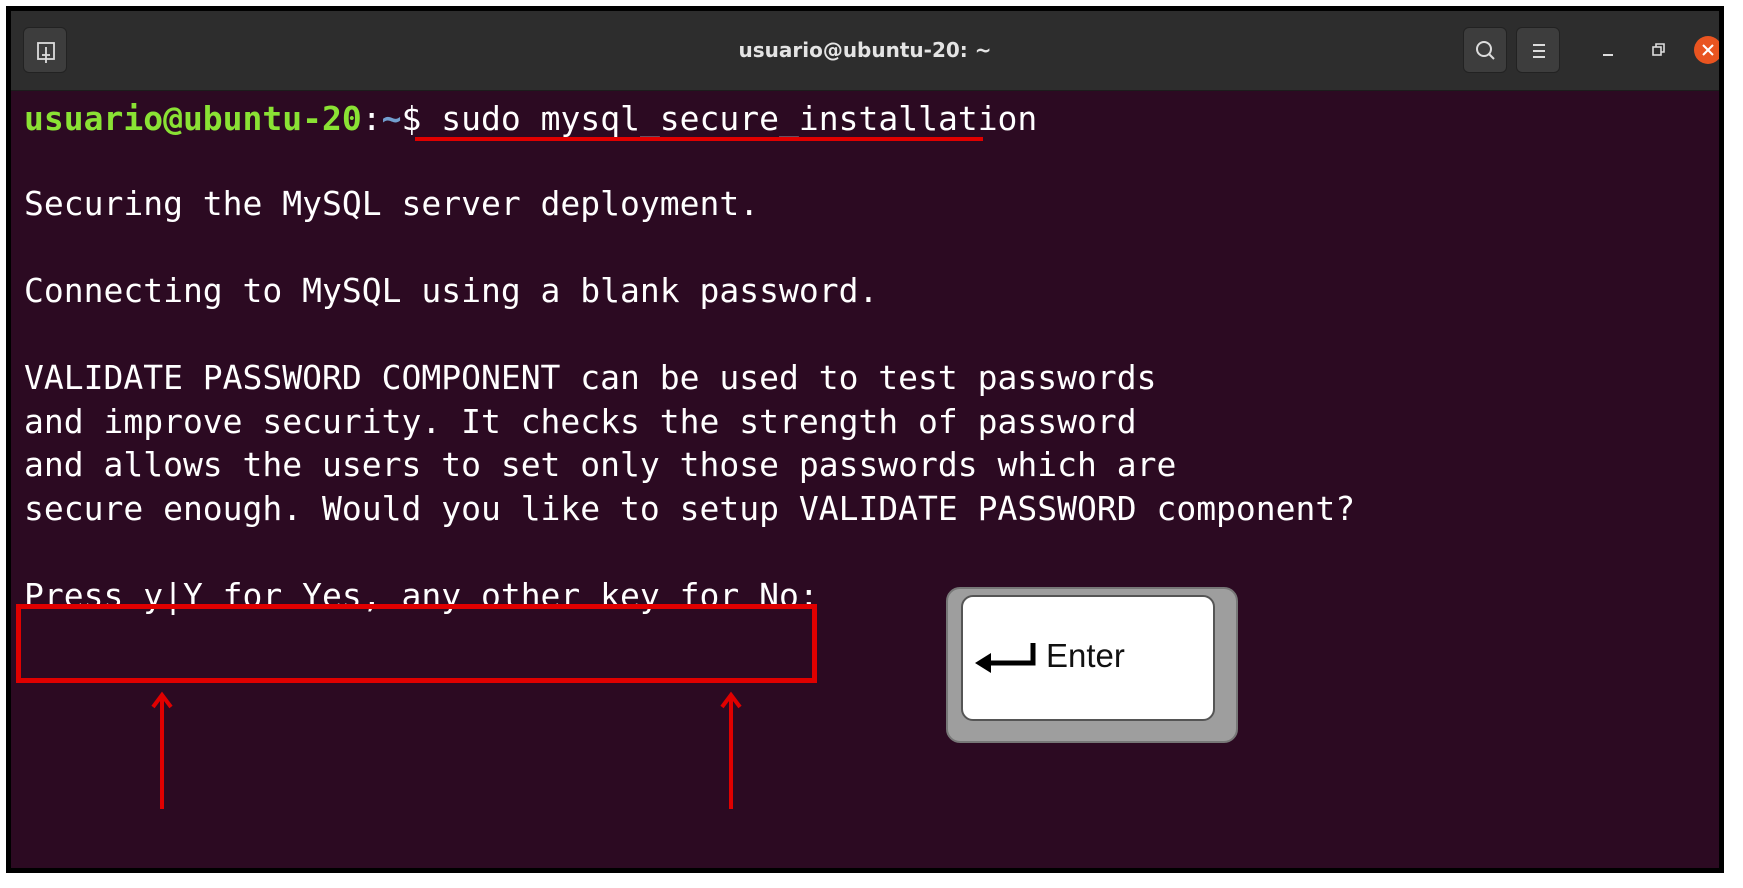 Image resolution: width=1743 pixels, height=888 pixels. I want to click on close-button, so click(1706, 50).